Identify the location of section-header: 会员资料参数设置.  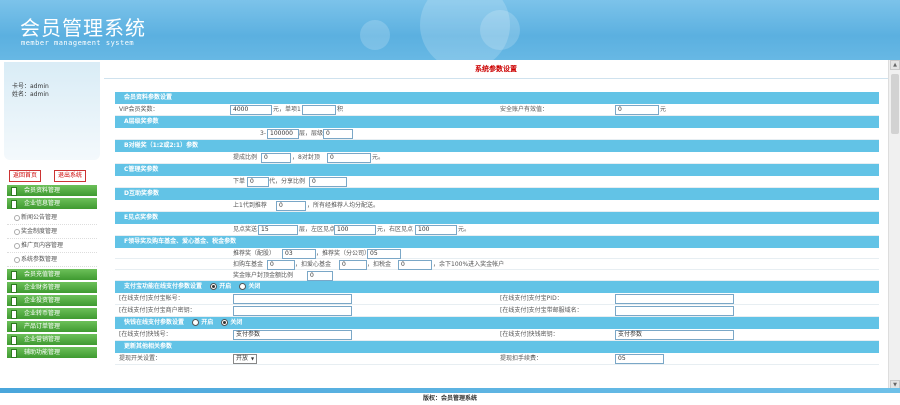
(497, 98).